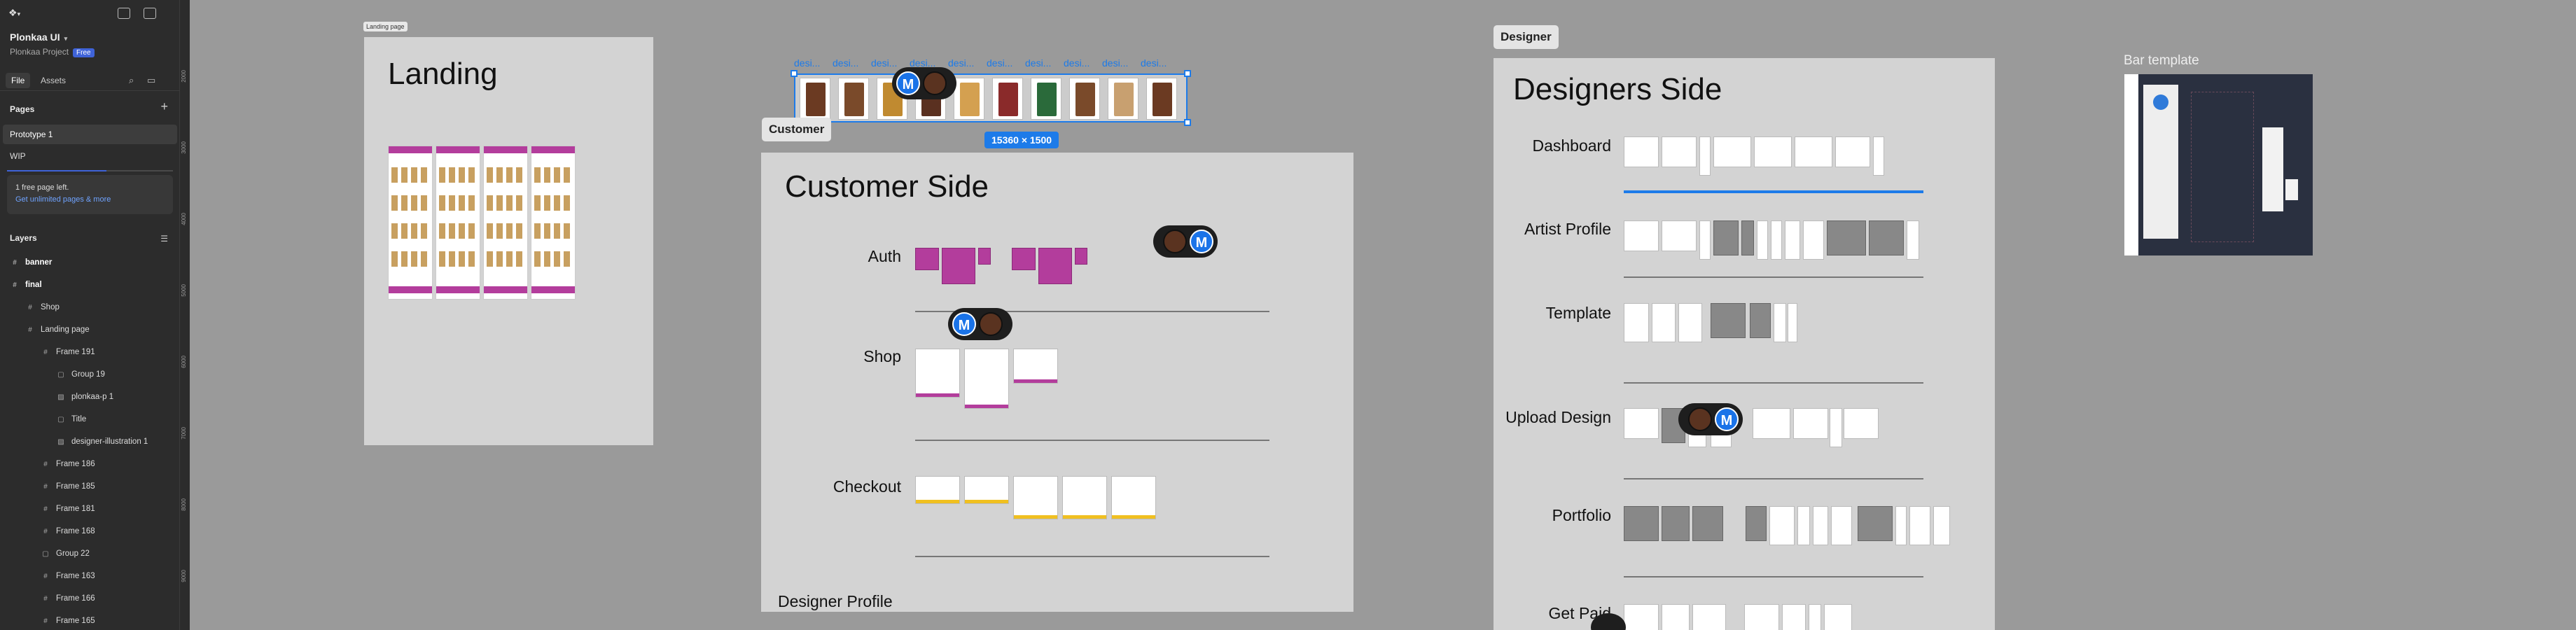 This screenshot has height=630, width=2576. What do you see at coordinates (90, 397) in the screenshot?
I see `layer-item: ▨ plonkaa-p 1` at bounding box center [90, 397].